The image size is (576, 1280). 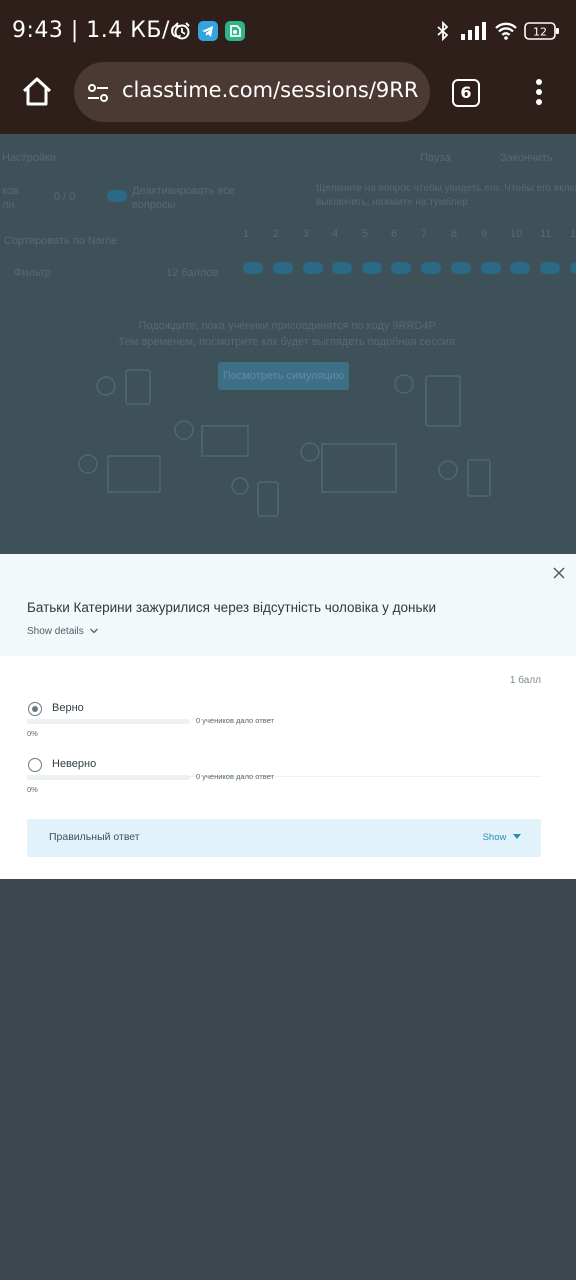 I want to click on status-time: 9:43 | 1.4 КБ/с, so click(x=97, y=30).